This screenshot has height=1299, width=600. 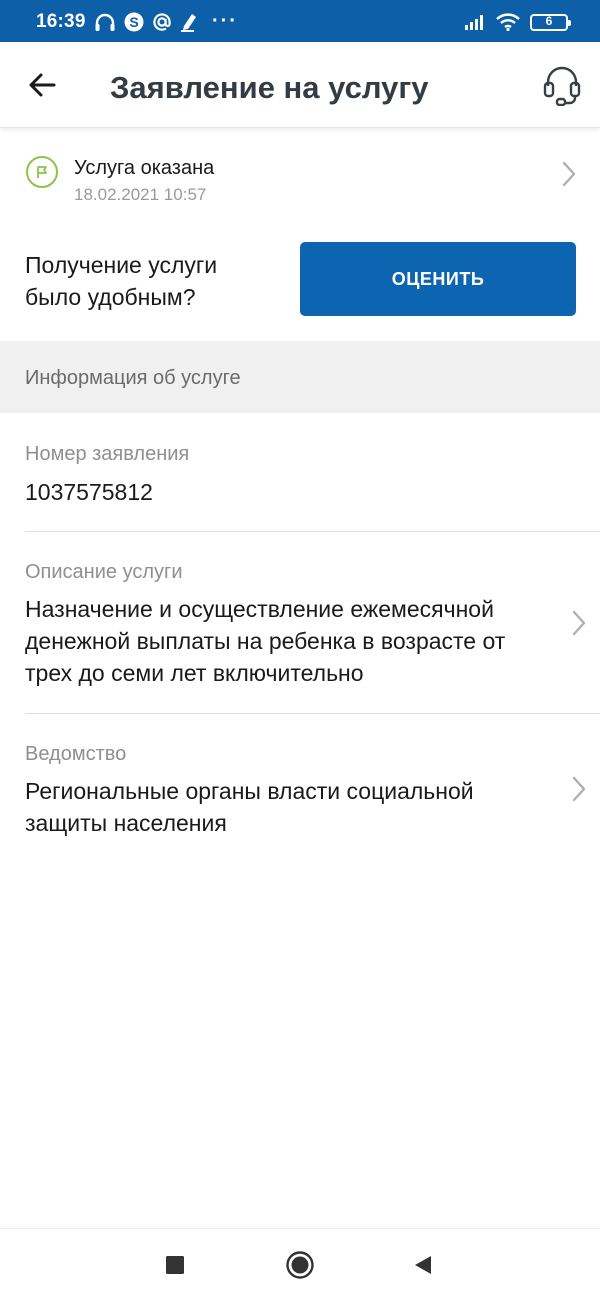 I want to click on square-recents-icon, so click(x=175, y=1265).